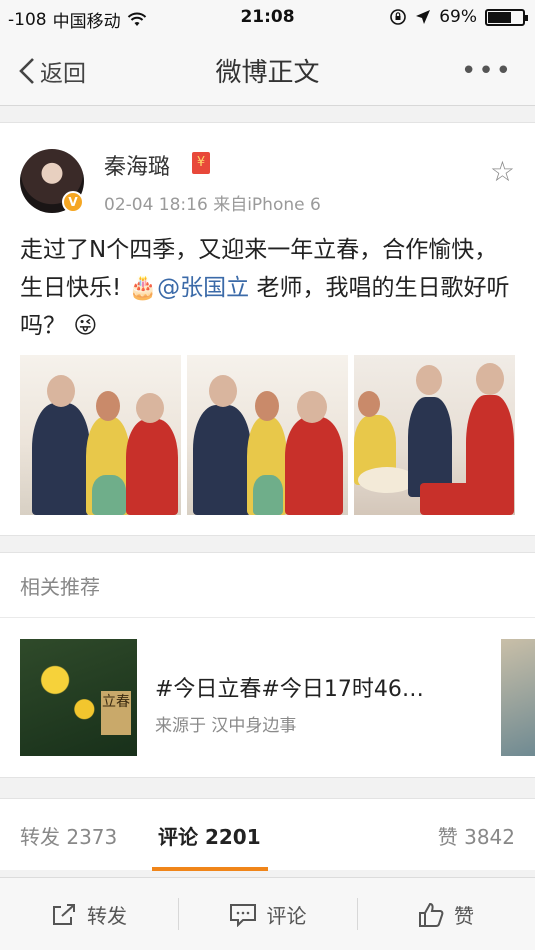 The height and width of the screenshot is (950, 535). I want to click on repost-button: 转发, so click(89, 914).